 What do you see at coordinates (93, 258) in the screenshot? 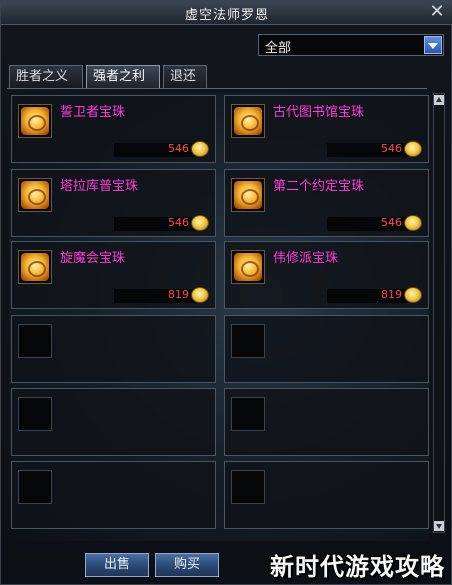
I see `item-name: 旋魔会宝珠` at bounding box center [93, 258].